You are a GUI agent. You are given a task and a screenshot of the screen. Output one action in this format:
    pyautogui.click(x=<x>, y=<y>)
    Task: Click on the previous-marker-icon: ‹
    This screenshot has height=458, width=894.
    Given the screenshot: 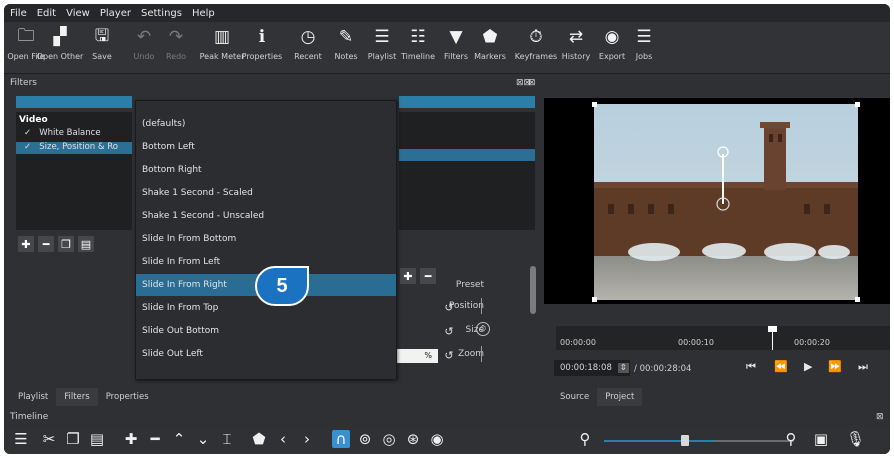 What is the action you would take?
    pyautogui.click(x=283, y=439)
    